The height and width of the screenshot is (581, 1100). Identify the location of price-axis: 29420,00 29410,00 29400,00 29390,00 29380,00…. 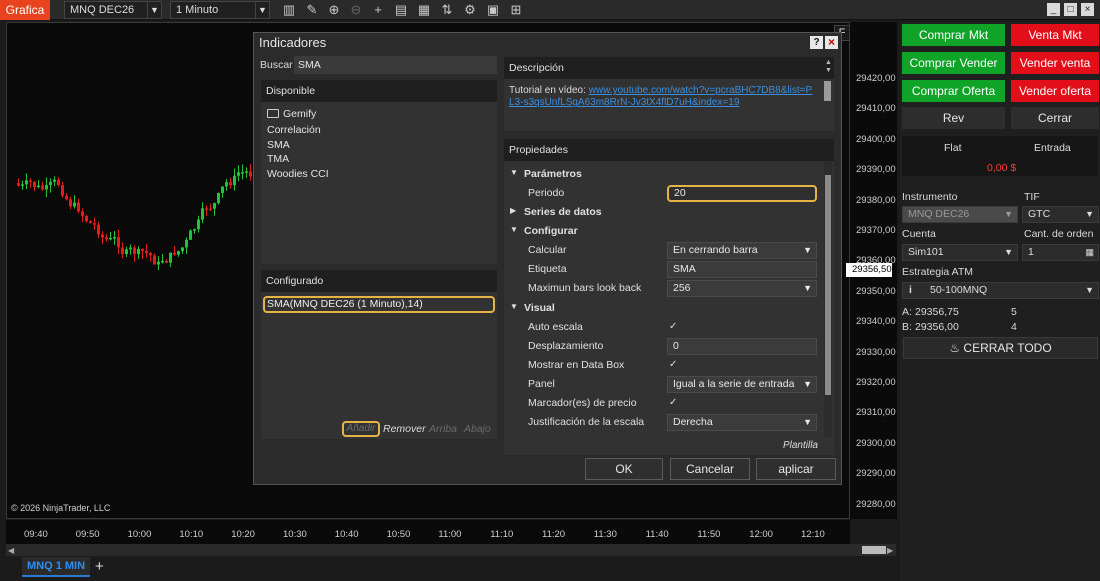
(871, 270).